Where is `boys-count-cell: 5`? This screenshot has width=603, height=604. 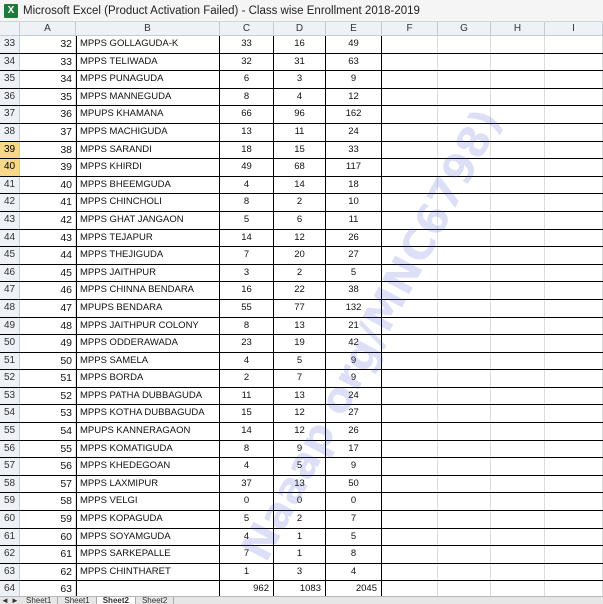 boys-count-cell: 5 is located at coordinates (247, 519).